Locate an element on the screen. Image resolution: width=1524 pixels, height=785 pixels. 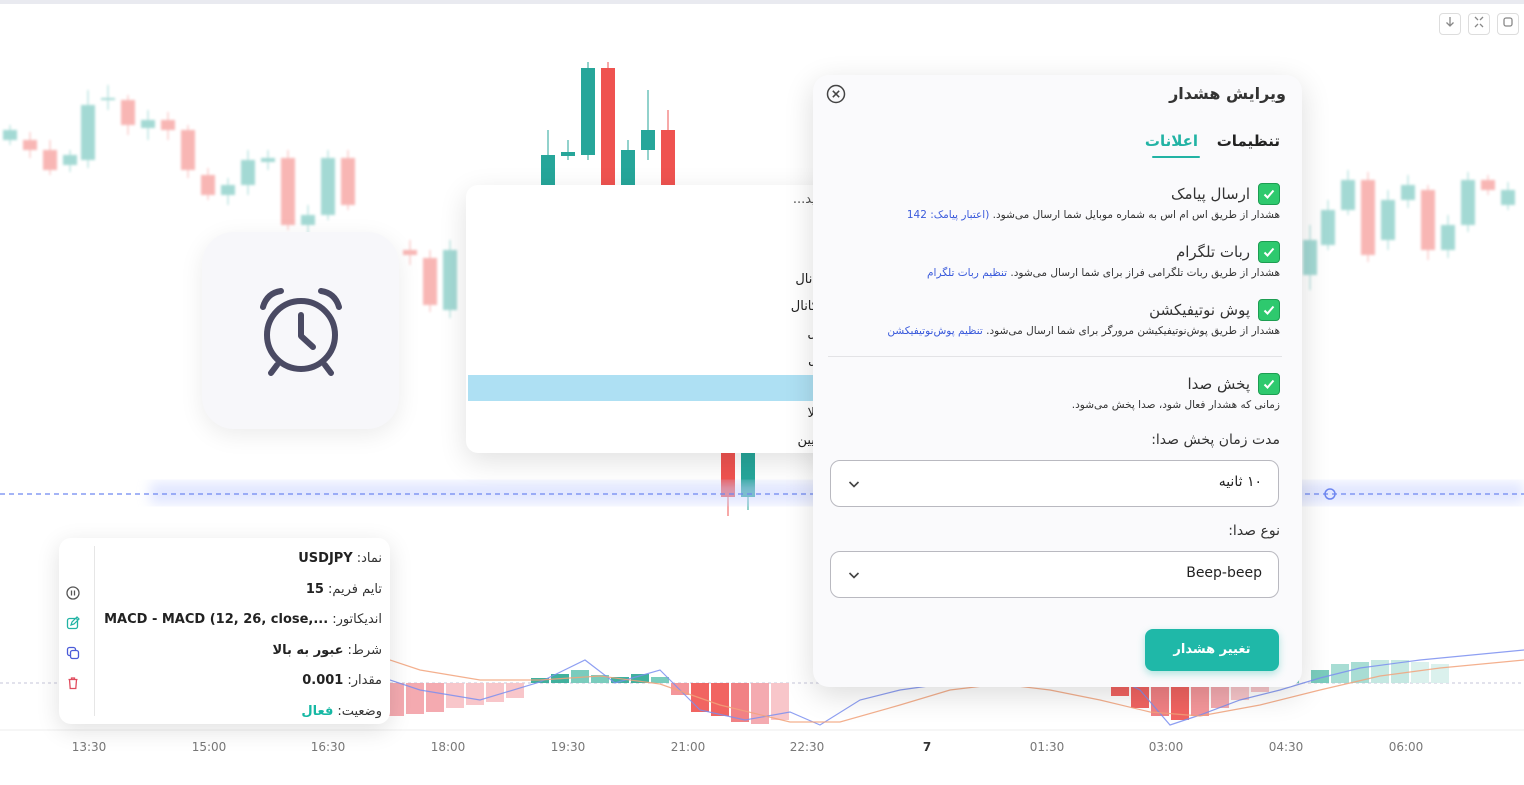
minimize-icon is located at coordinates (1479, 22).